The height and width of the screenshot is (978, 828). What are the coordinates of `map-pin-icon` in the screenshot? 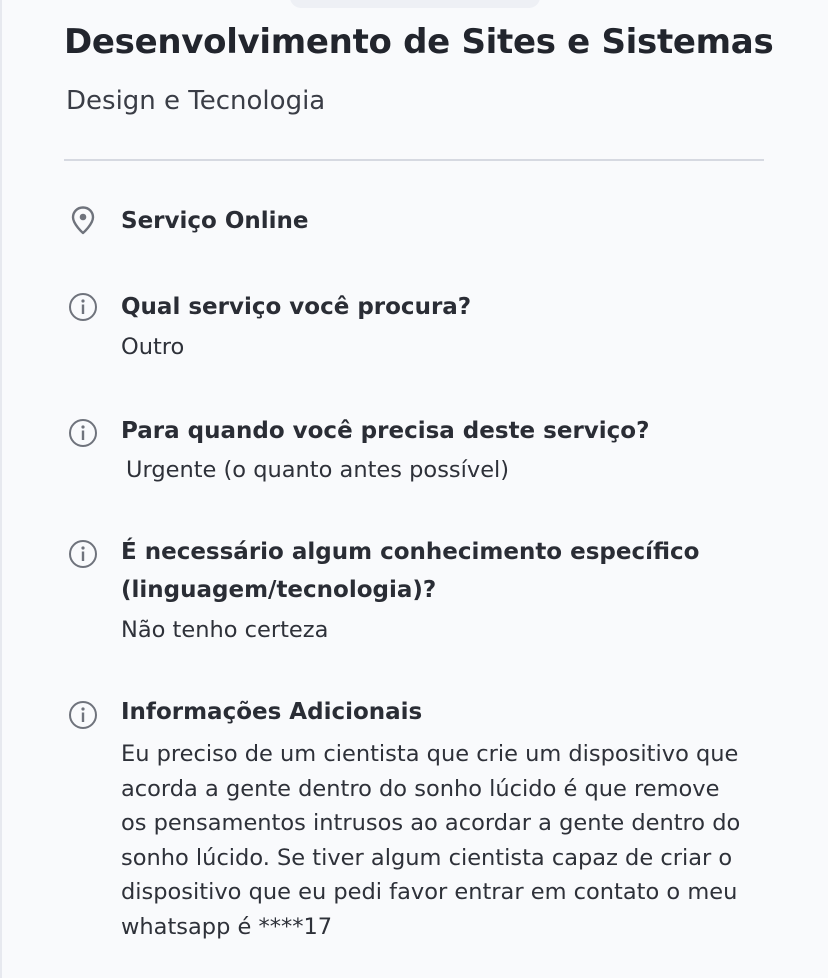 It's located at (83, 220).